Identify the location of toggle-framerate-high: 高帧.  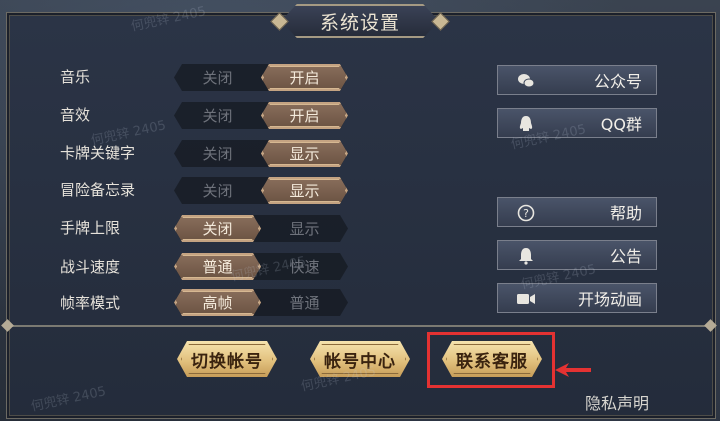
(217, 302).